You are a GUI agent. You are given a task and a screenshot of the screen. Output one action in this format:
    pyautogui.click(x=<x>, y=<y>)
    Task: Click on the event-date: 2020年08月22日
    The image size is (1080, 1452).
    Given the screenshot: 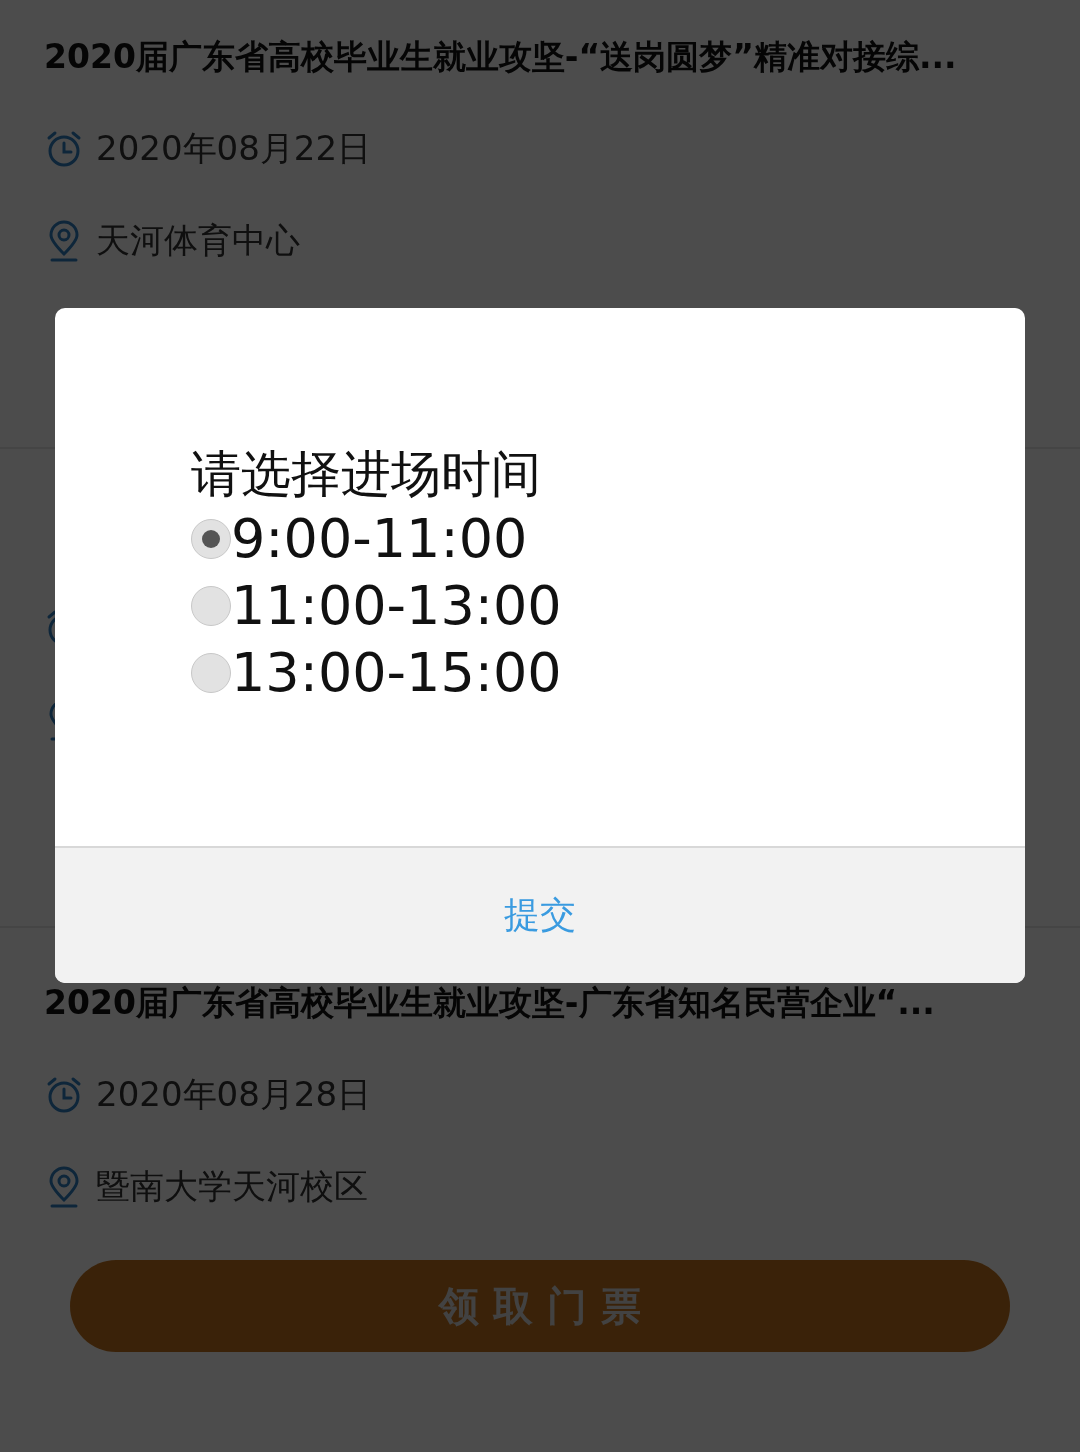 What is the action you would take?
    pyautogui.click(x=234, y=148)
    